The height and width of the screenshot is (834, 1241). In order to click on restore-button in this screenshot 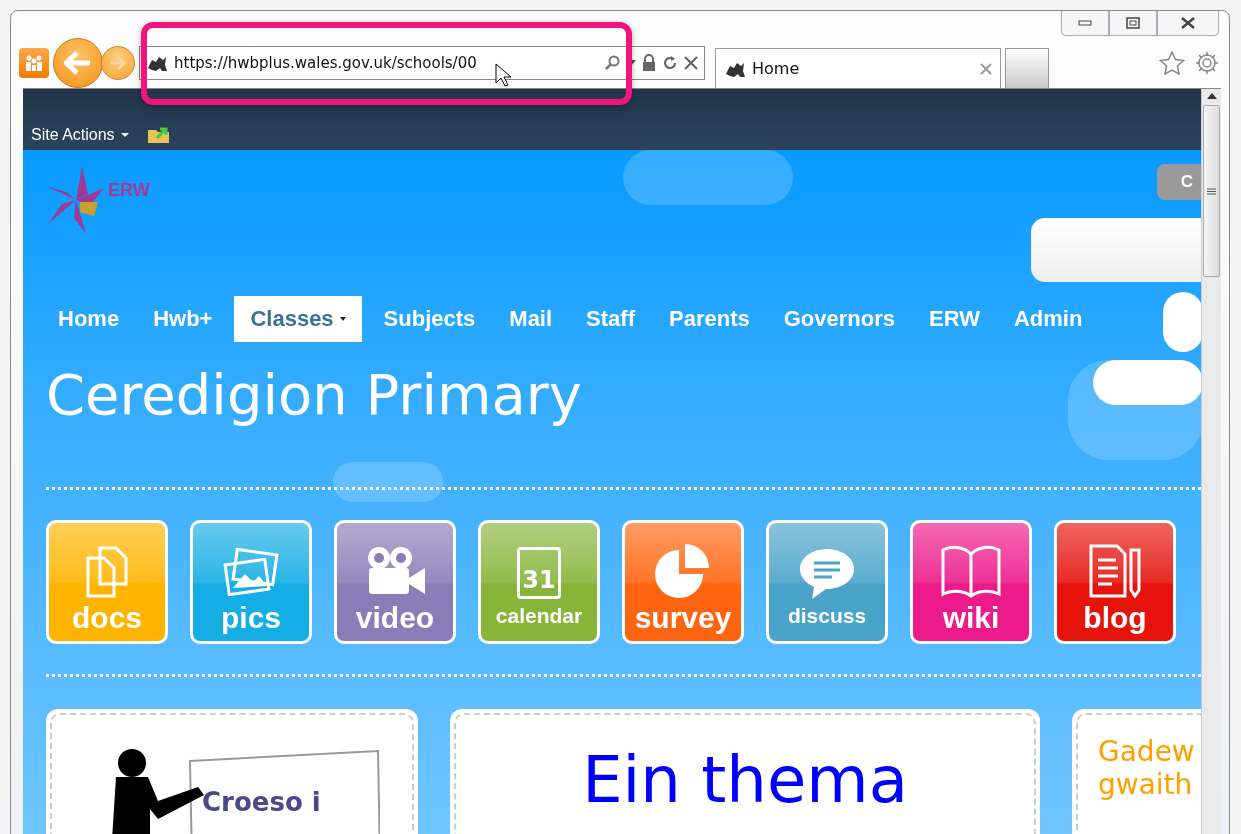, I will do `click(1133, 23)`.